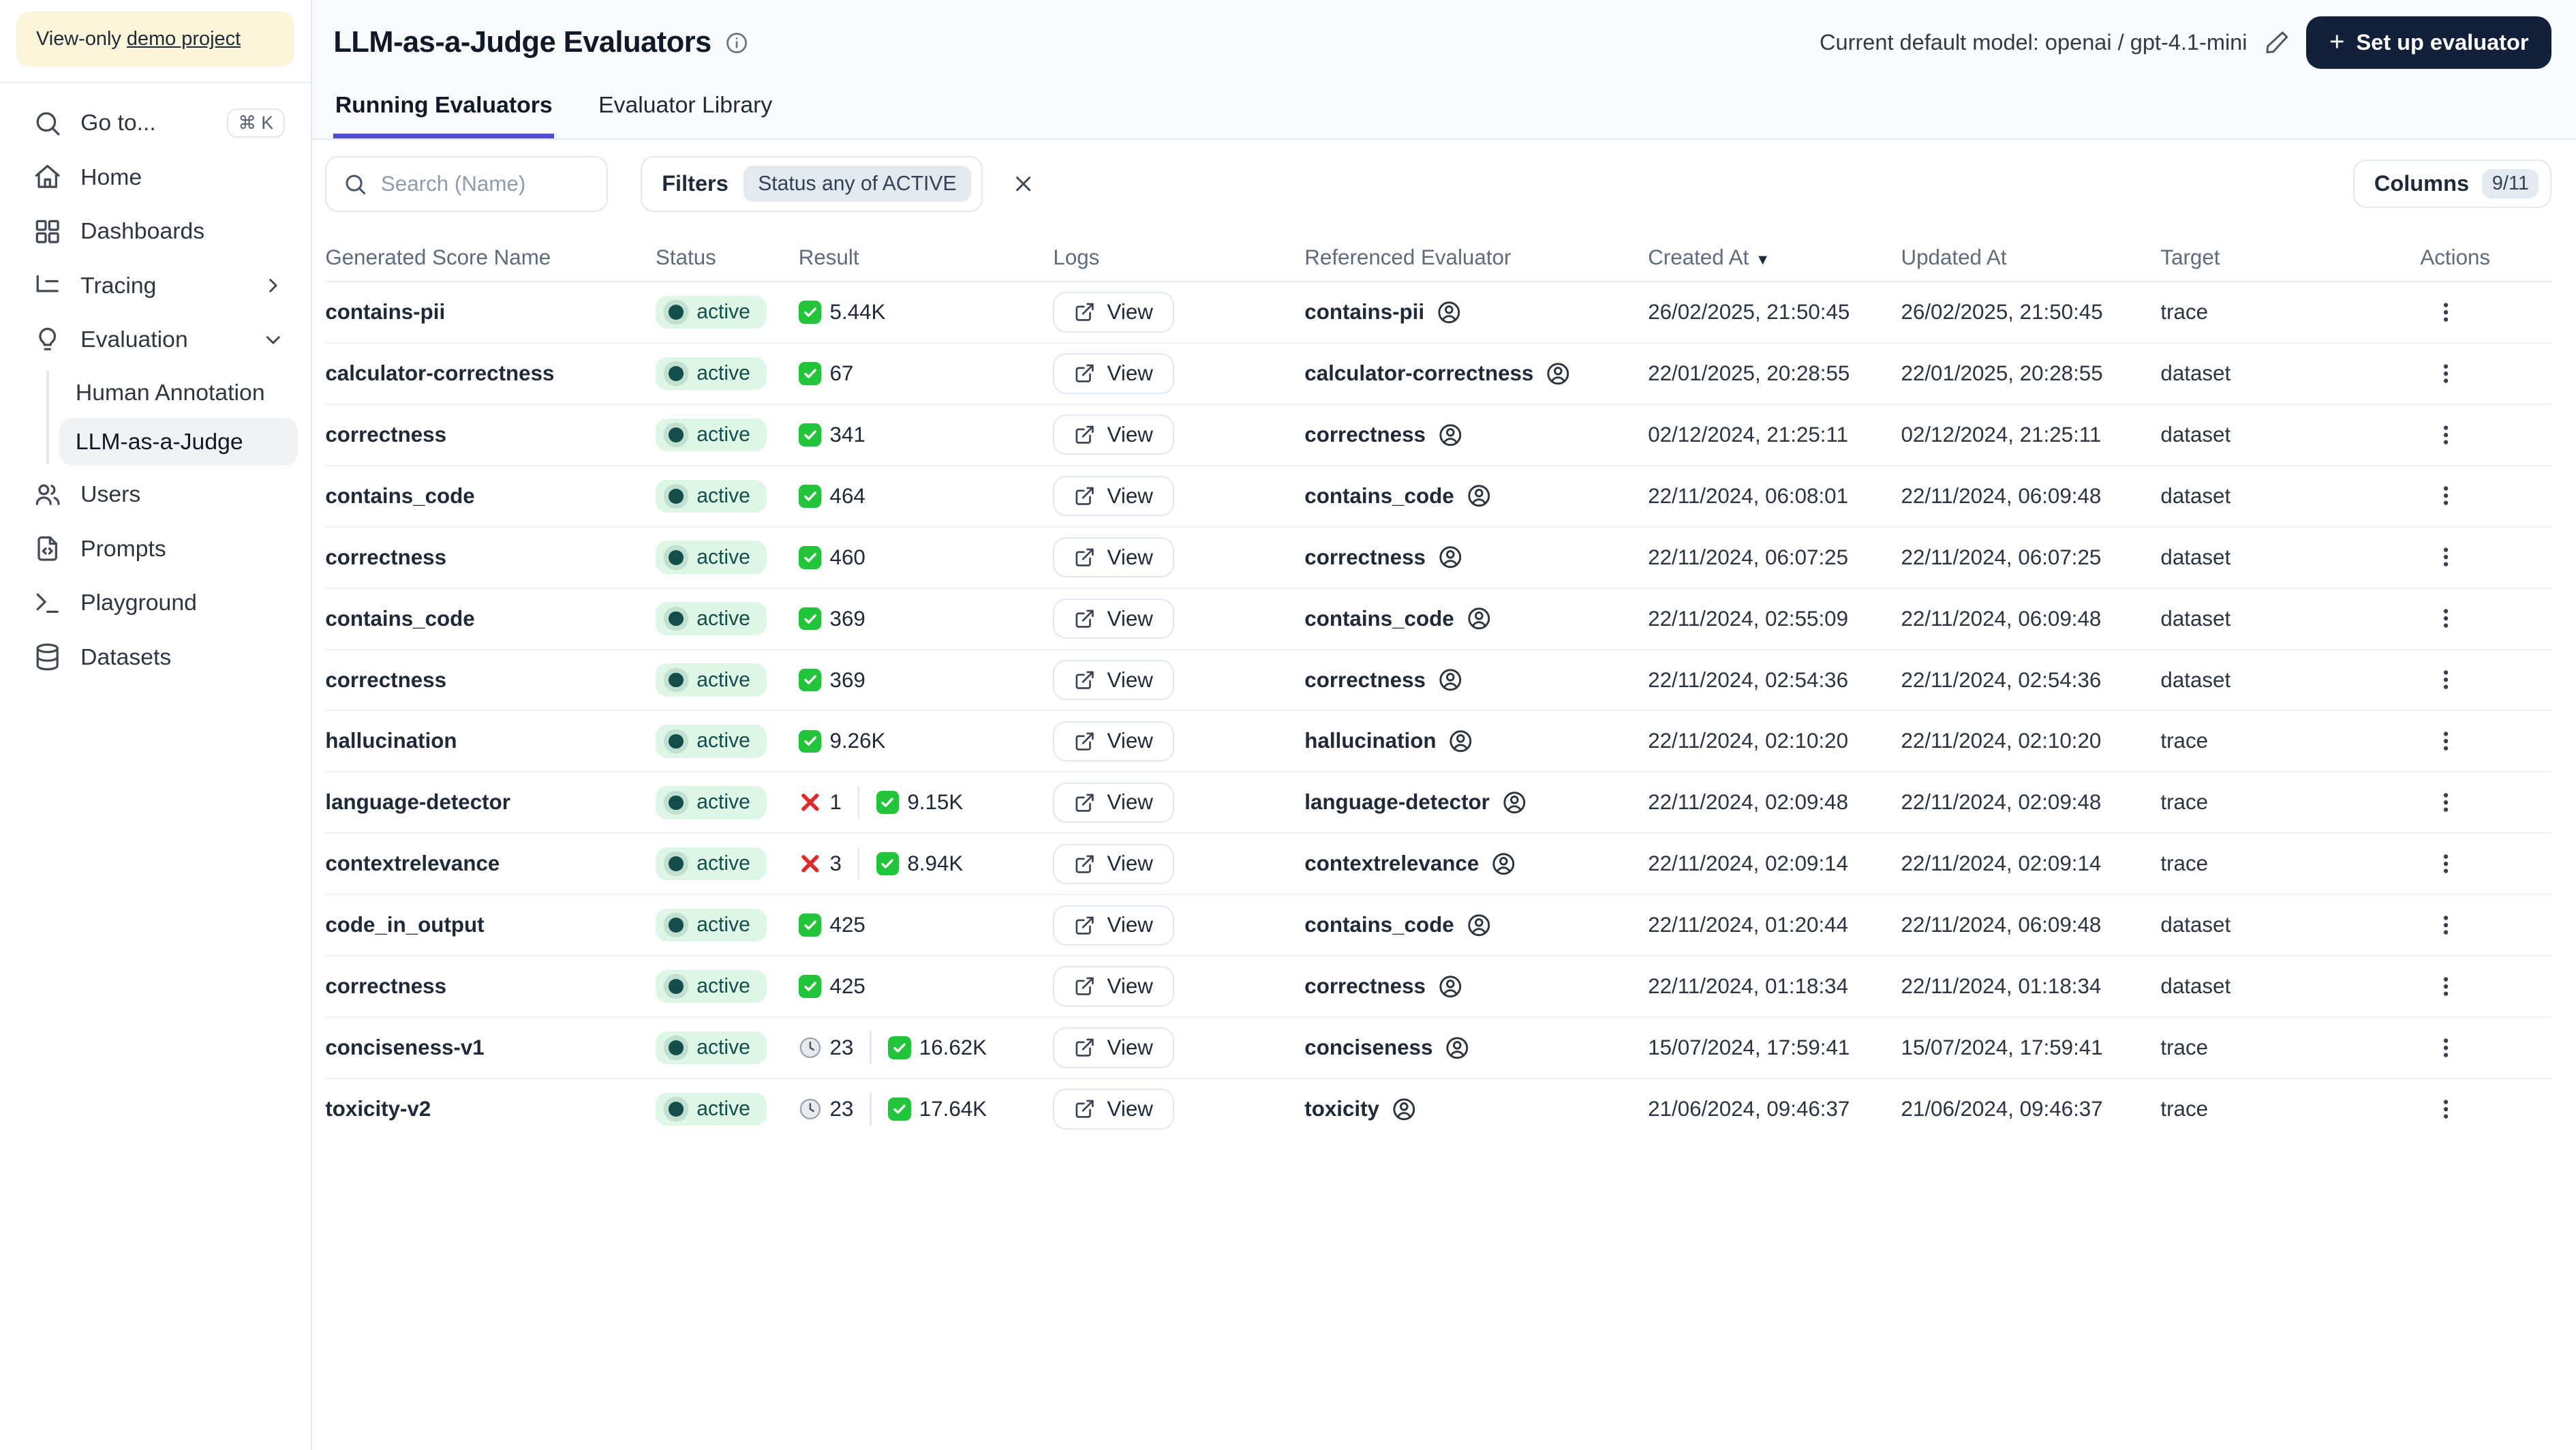  What do you see at coordinates (685, 115) in the screenshot?
I see `tab-evaluator-library: Evaluator Library` at bounding box center [685, 115].